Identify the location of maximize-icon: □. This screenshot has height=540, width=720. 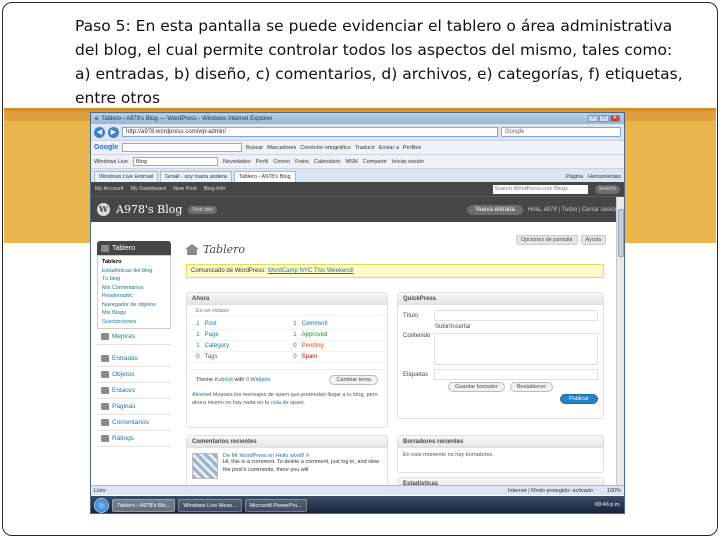
(604, 118).